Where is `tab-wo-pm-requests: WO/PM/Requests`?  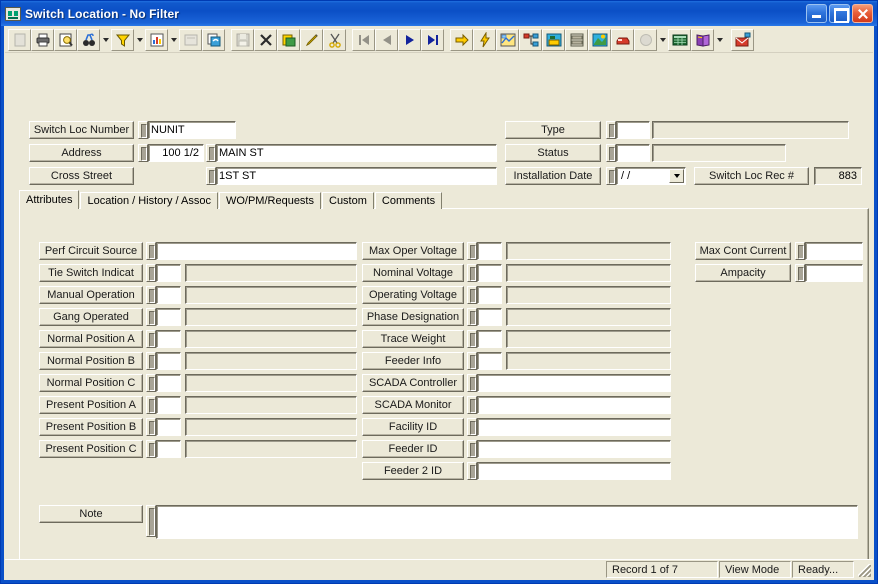 tab-wo-pm-requests: WO/PM/Requests is located at coordinates (269, 200).